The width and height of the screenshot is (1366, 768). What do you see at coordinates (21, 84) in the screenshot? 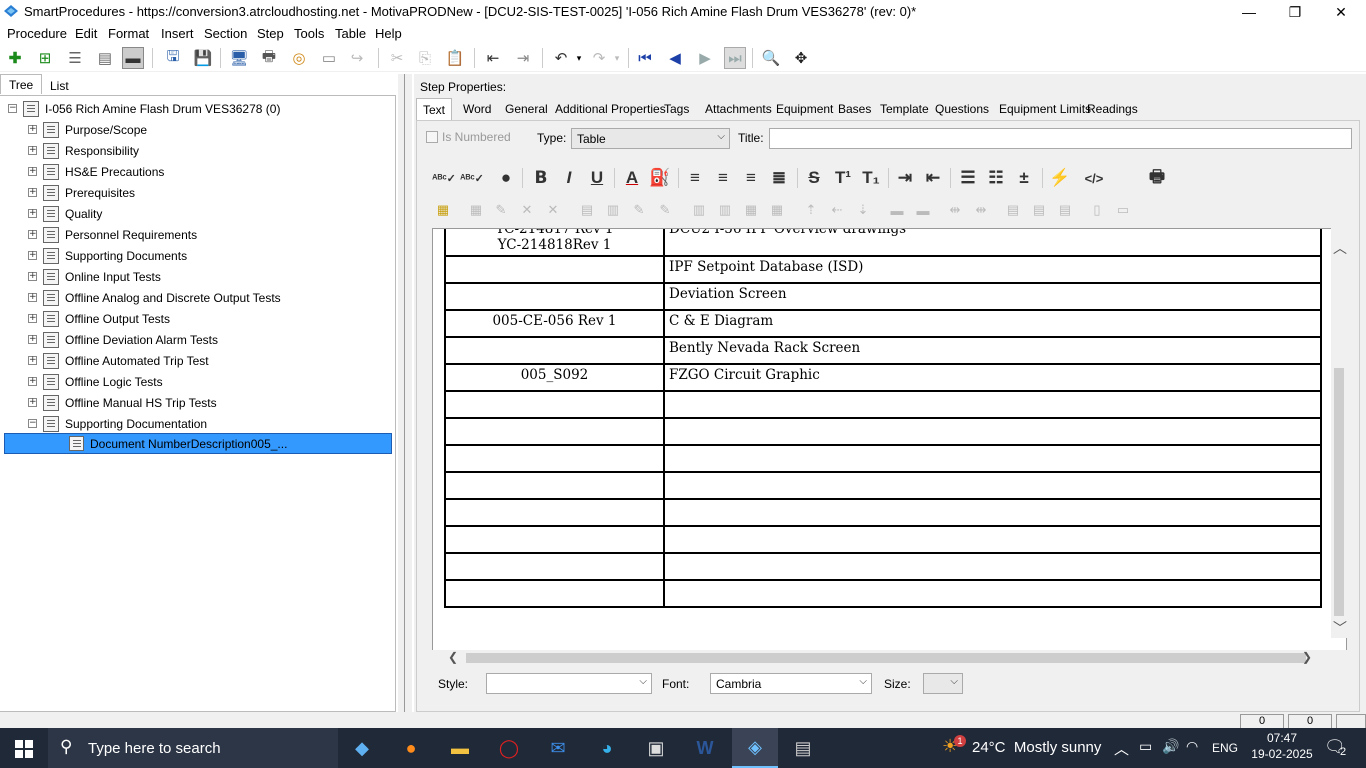
I see `tab-tree: Tree` at bounding box center [21, 84].